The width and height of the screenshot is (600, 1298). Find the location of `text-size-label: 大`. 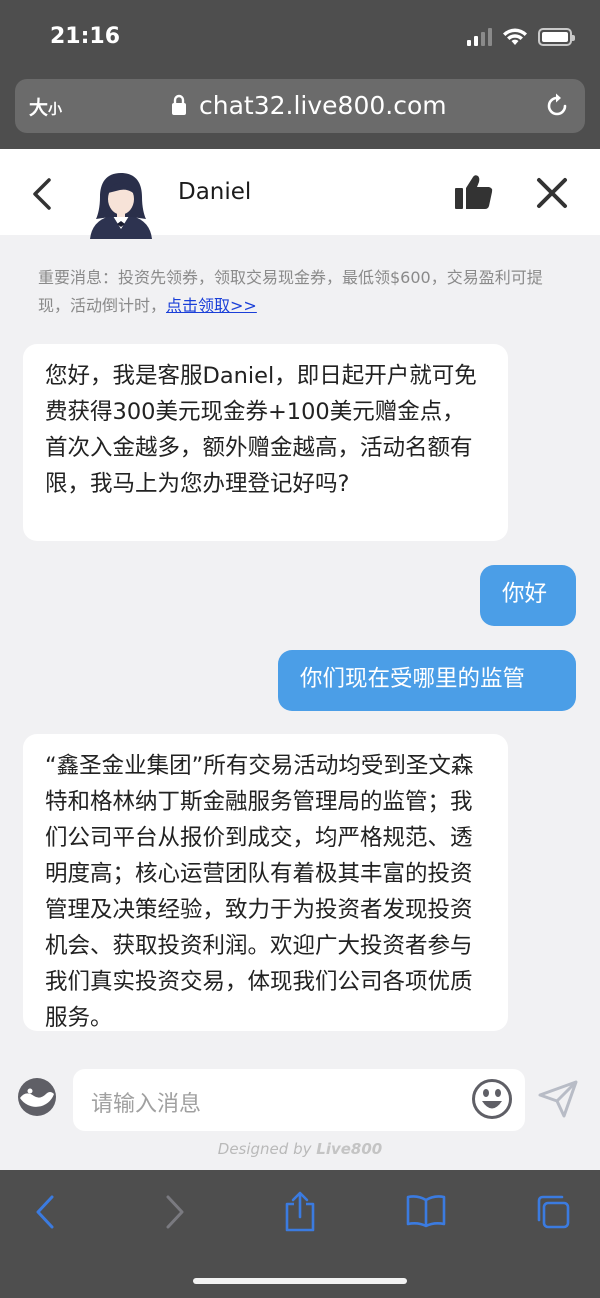

text-size-label: 大 is located at coordinates (39, 108).